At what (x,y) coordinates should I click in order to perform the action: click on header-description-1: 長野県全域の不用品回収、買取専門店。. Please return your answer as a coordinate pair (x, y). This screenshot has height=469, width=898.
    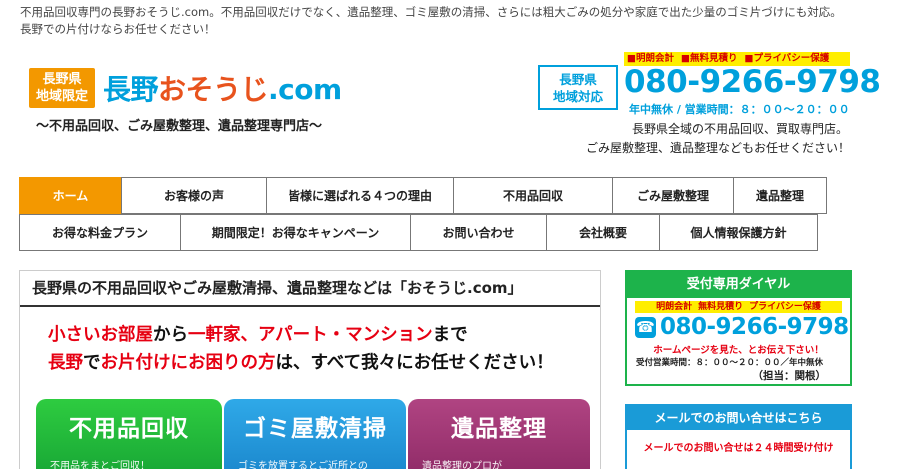
    Looking at the image, I should click on (739, 129).